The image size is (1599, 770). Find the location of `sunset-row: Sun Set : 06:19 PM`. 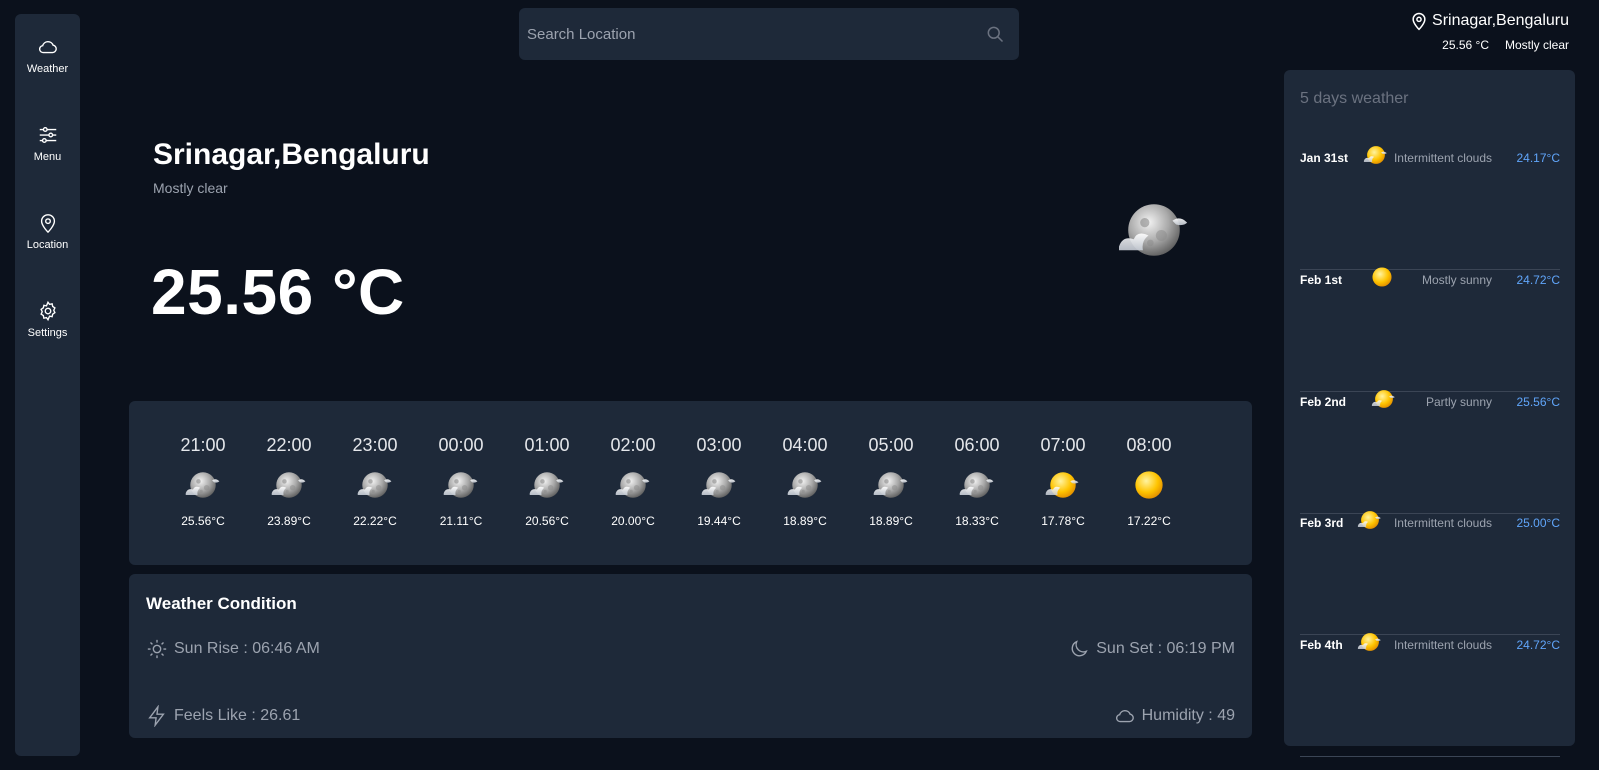

sunset-row: Sun Set : 06:19 PM is located at coordinates (1151, 649).